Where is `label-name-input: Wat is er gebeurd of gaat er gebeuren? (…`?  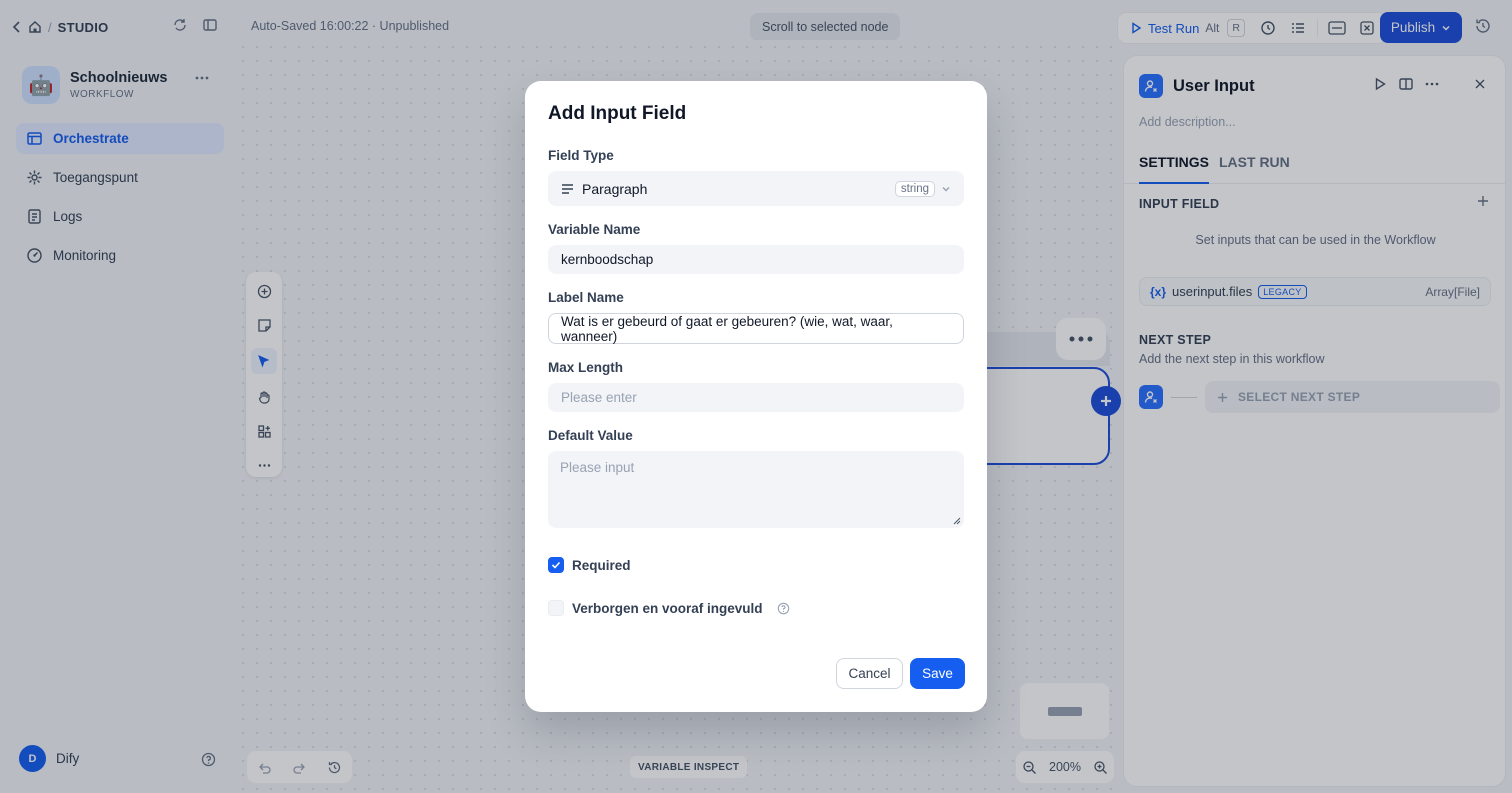 label-name-input: Wat is er gebeurd of gaat er gebeuren? (… is located at coordinates (756, 328).